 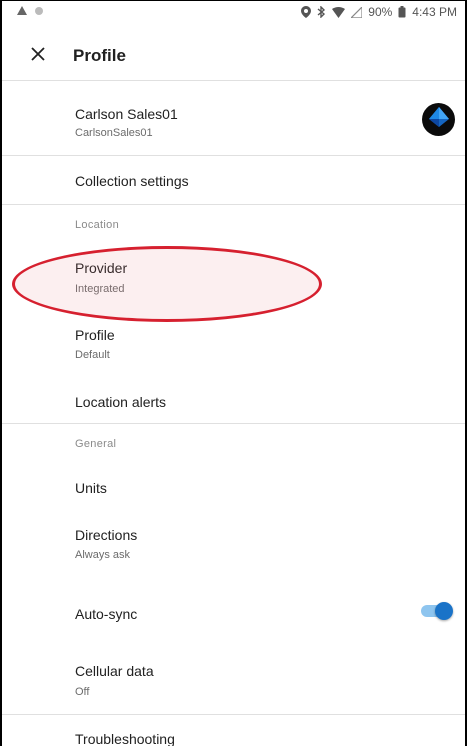 I want to click on close-icon, so click(x=38, y=55).